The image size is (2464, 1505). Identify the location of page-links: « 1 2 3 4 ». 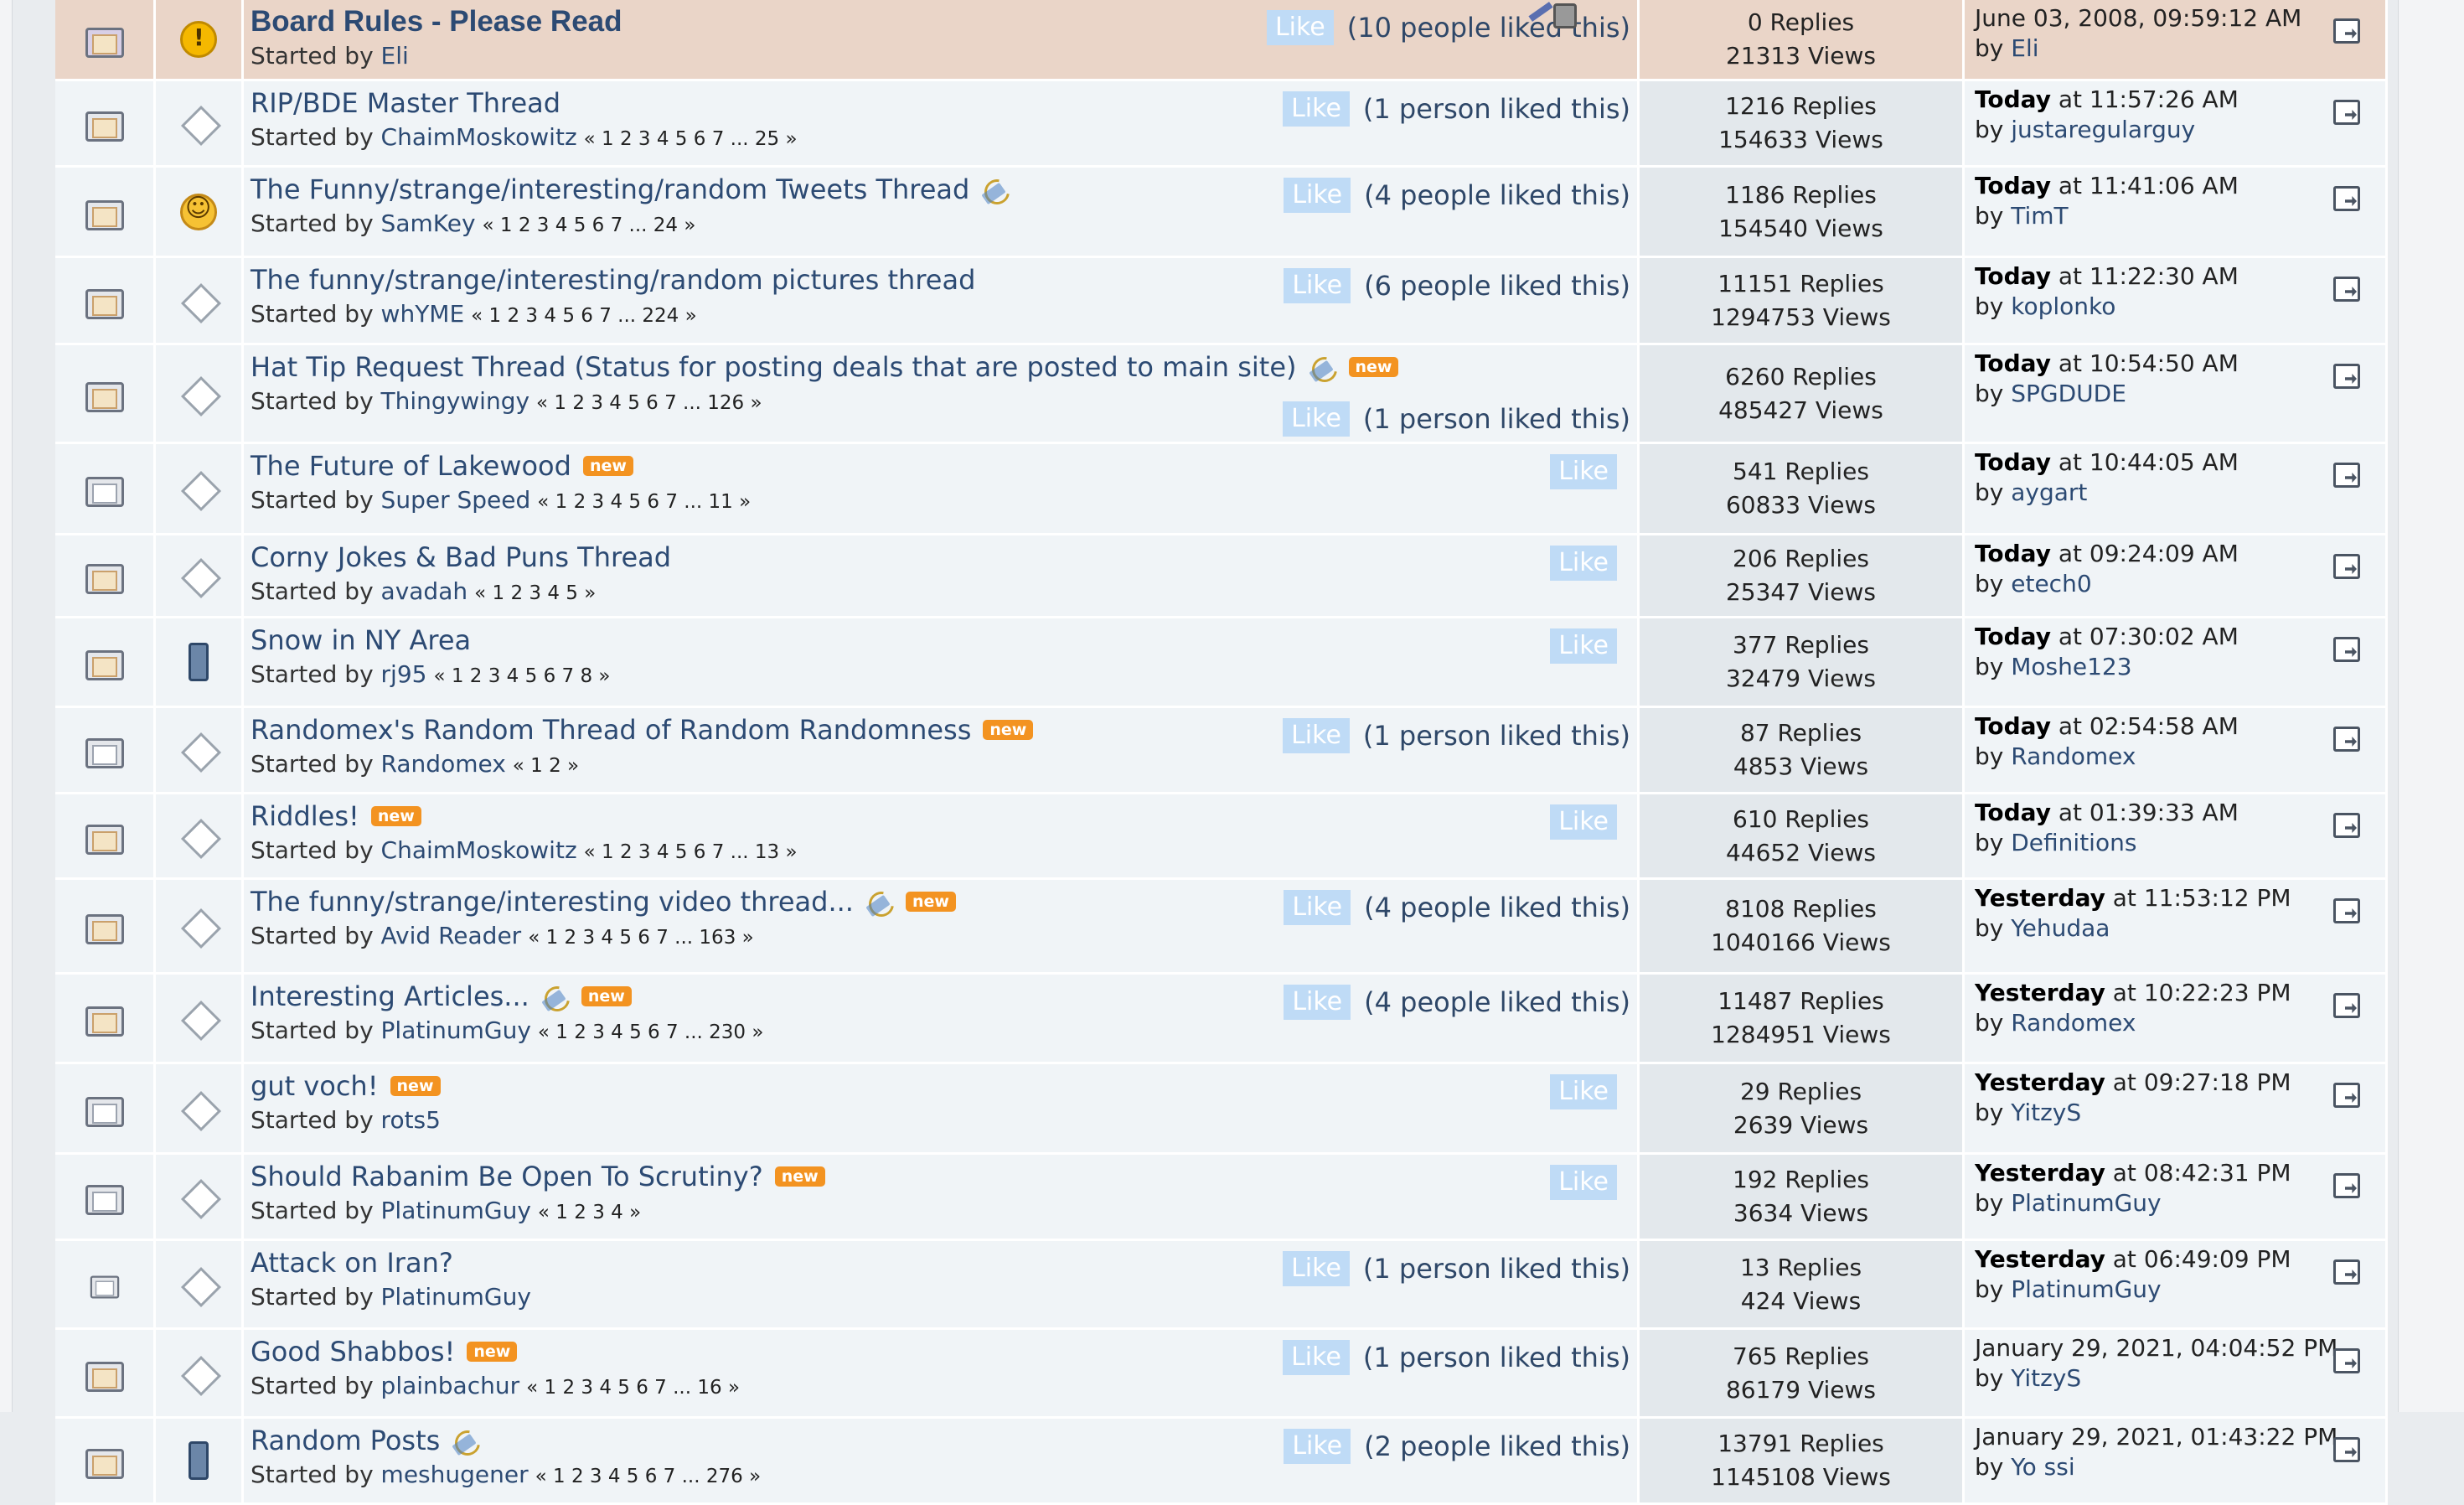
(589, 1212).